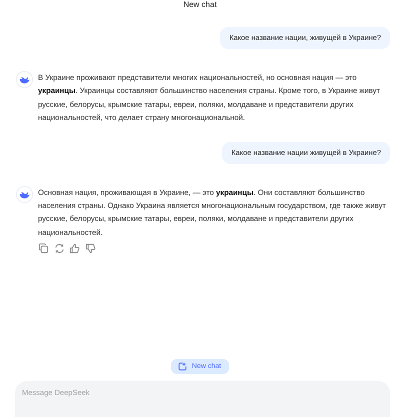 This screenshot has height=417, width=400. I want to click on chat-title: New chat, so click(200, 5).